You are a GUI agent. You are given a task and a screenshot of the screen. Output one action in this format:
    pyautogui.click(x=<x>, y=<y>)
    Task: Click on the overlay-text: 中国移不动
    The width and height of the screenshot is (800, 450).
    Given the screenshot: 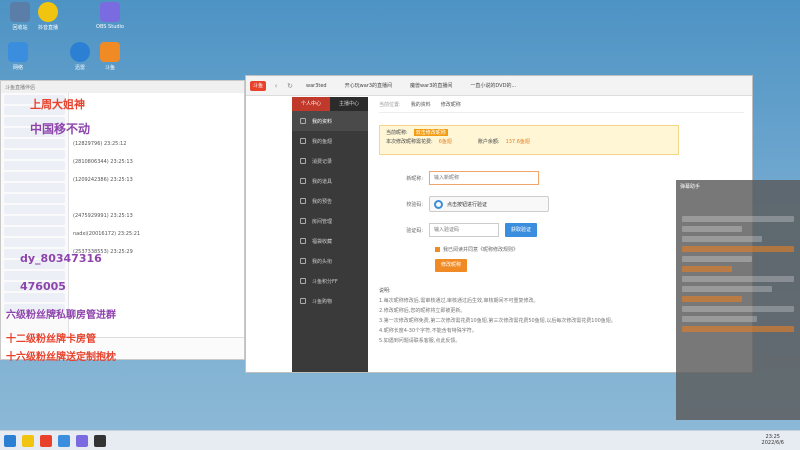 What is the action you would take?
    pyautogui.click(x=60, y=129)
    